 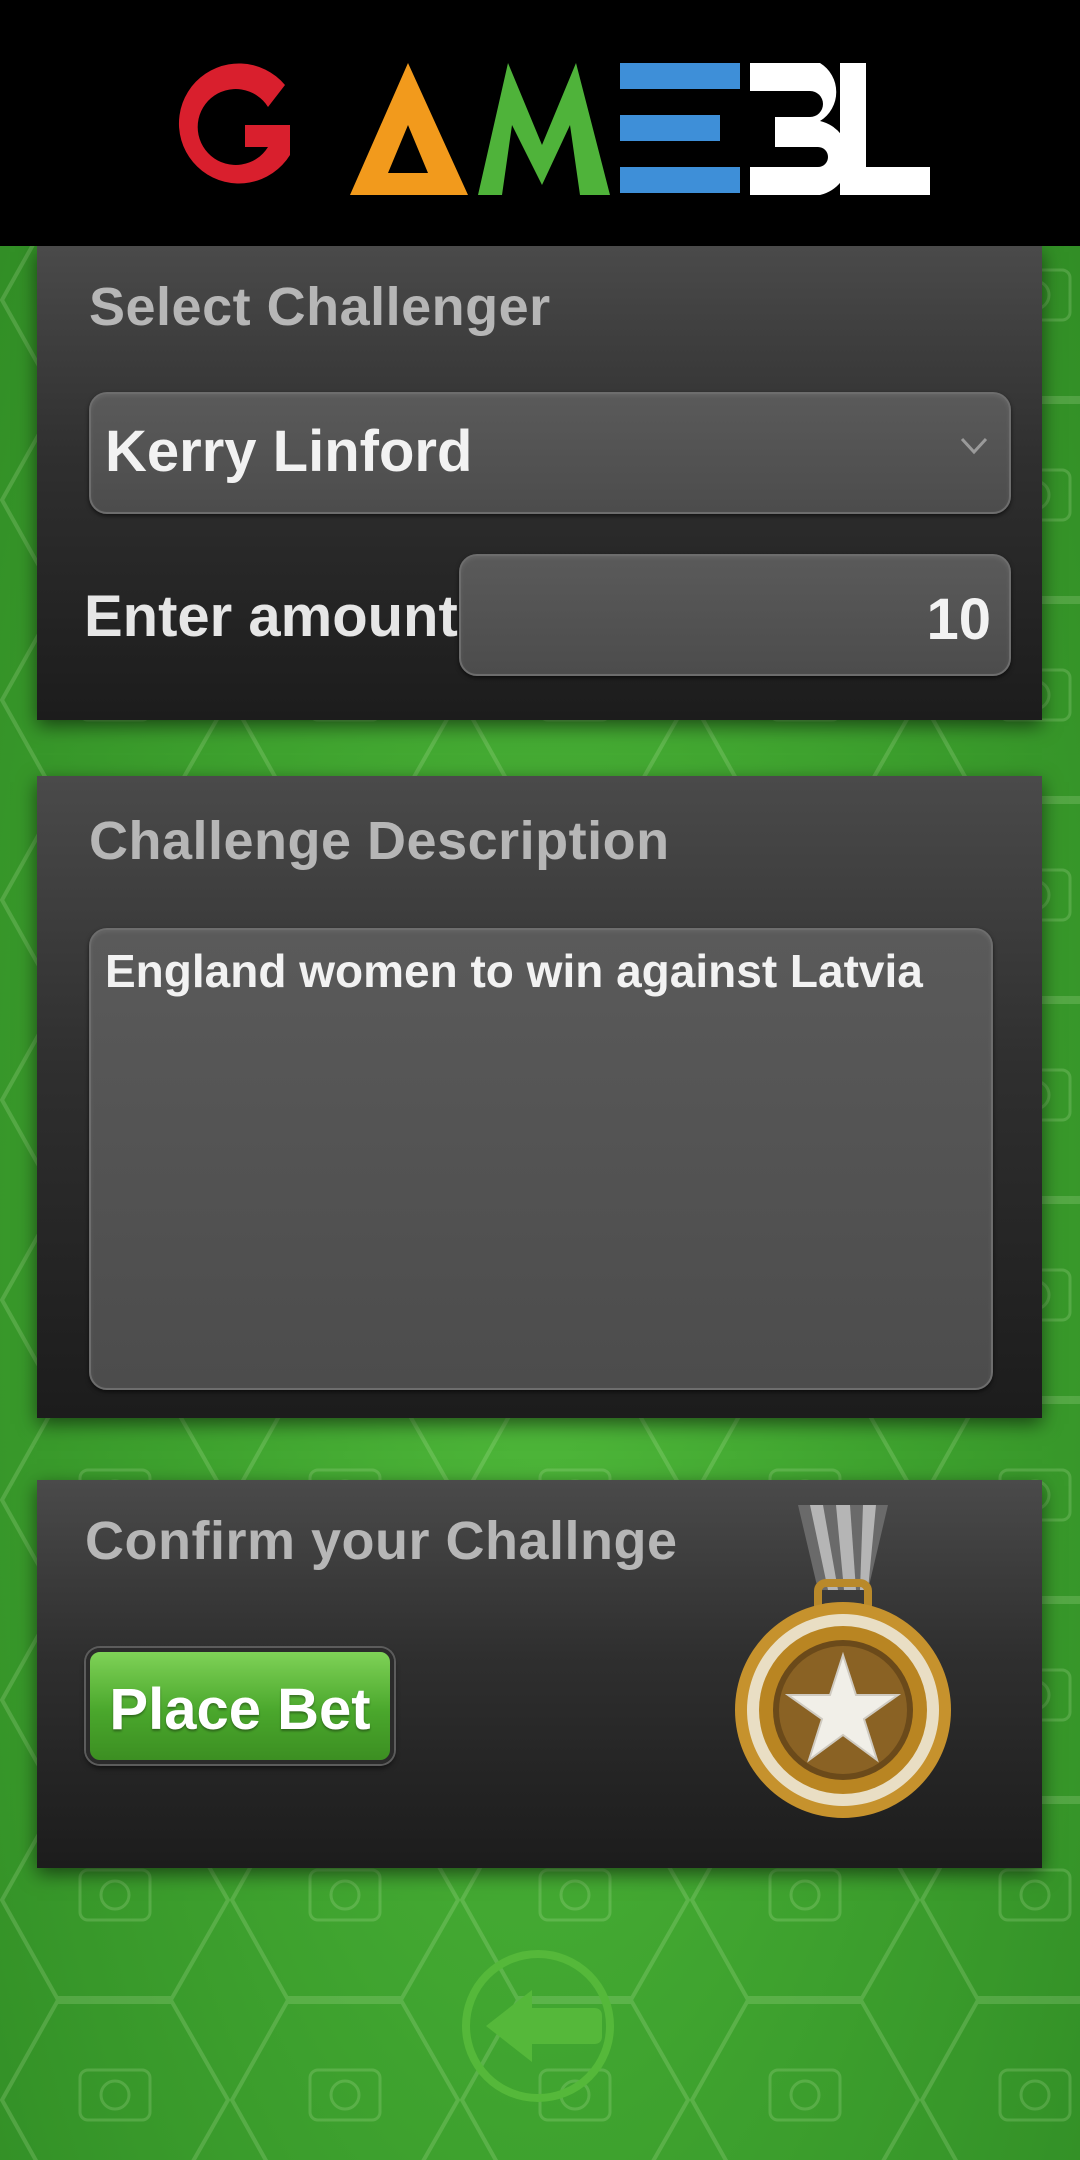 I want to click on header-bar, so click(x=540, y=123).